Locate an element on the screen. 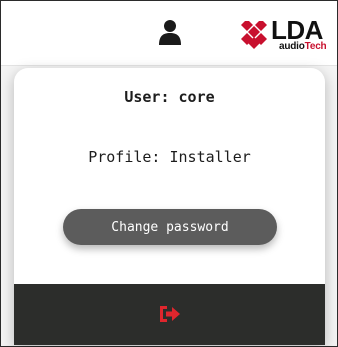  user-icon is located at coordinates (170, 32).